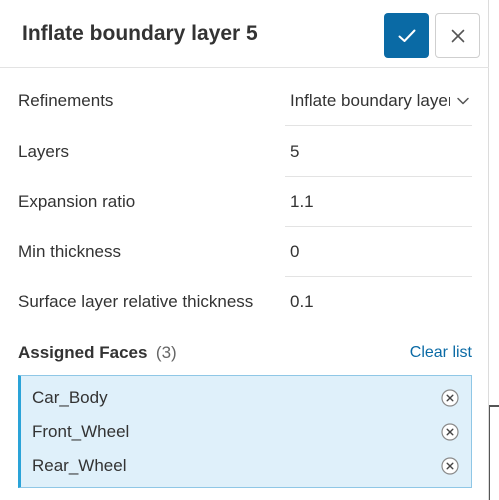  Describe the element at coordinates (489, 452) in the screenshot. I see `background-divider-vertical` at that location.